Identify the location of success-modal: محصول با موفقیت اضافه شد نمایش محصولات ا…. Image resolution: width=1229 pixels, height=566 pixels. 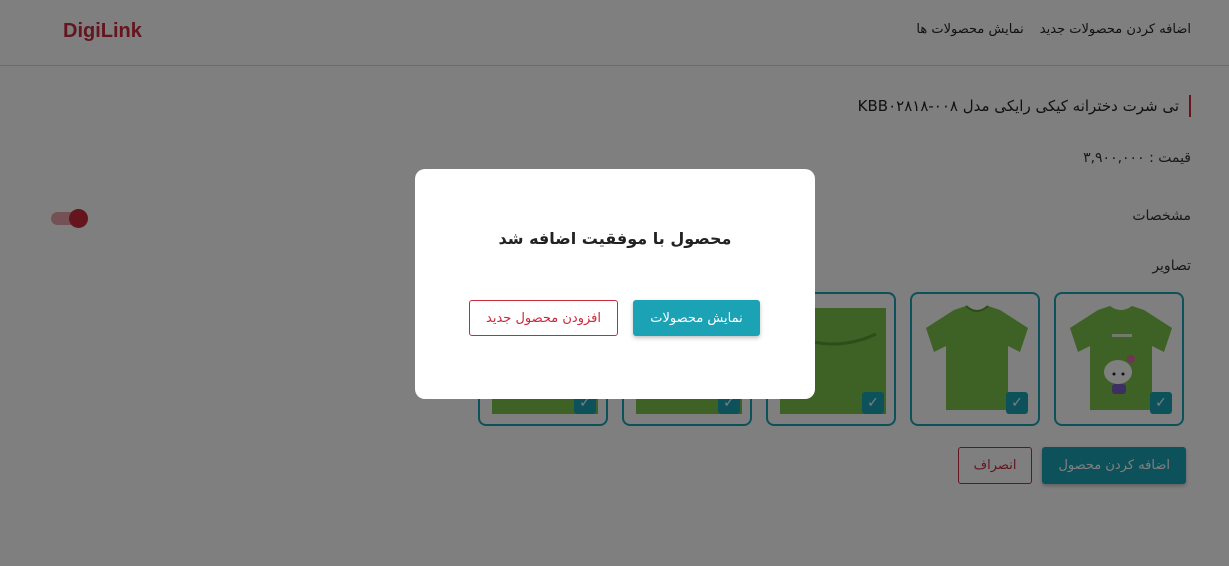
(615, 284).